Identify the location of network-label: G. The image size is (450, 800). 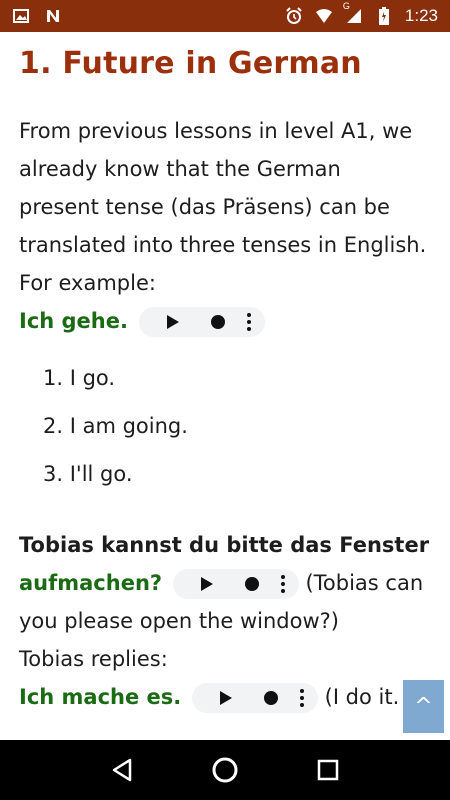
(346, 6).